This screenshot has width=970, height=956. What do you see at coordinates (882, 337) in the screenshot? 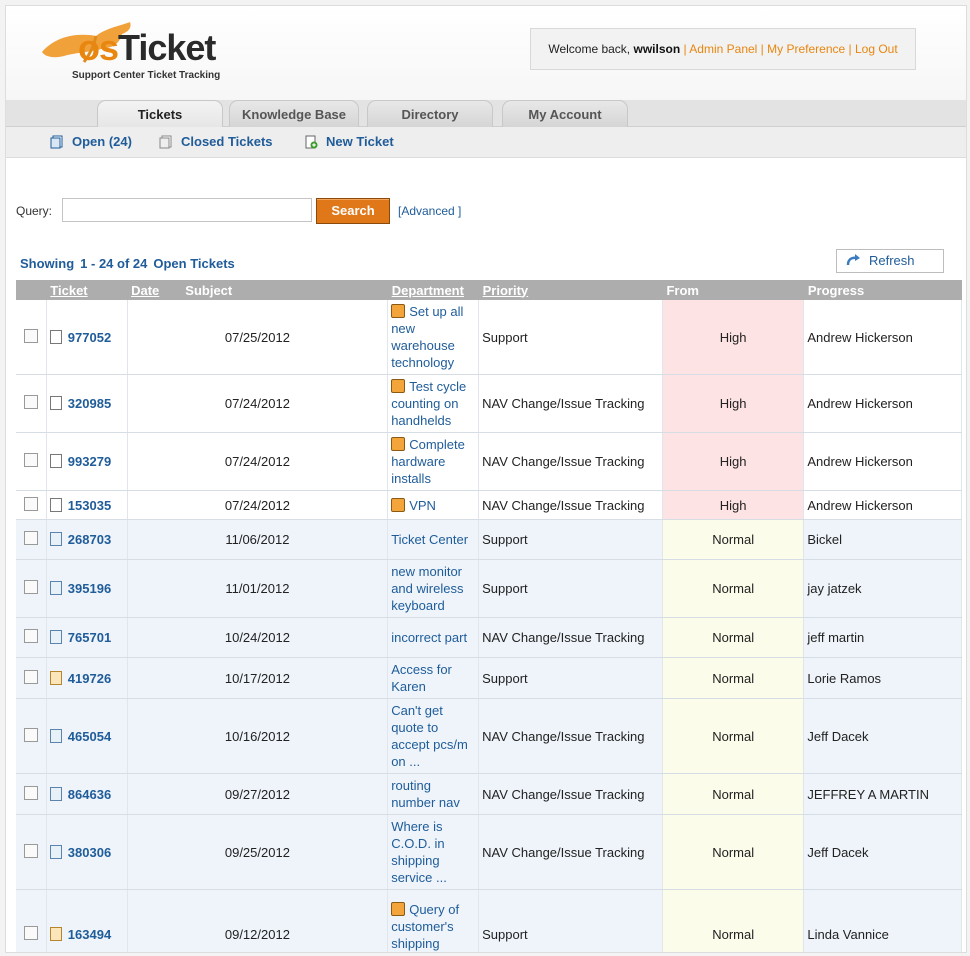
I see `ticket-from: Andrew Hickerson` at bounding box center [882, 337].